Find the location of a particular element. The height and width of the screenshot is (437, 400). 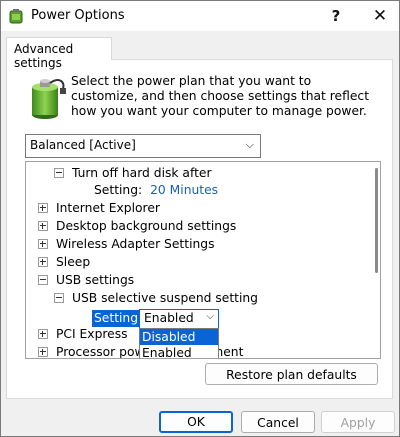

usb-suspend-dropdown: Disabled Enabled is located at coordinates (179, 343).